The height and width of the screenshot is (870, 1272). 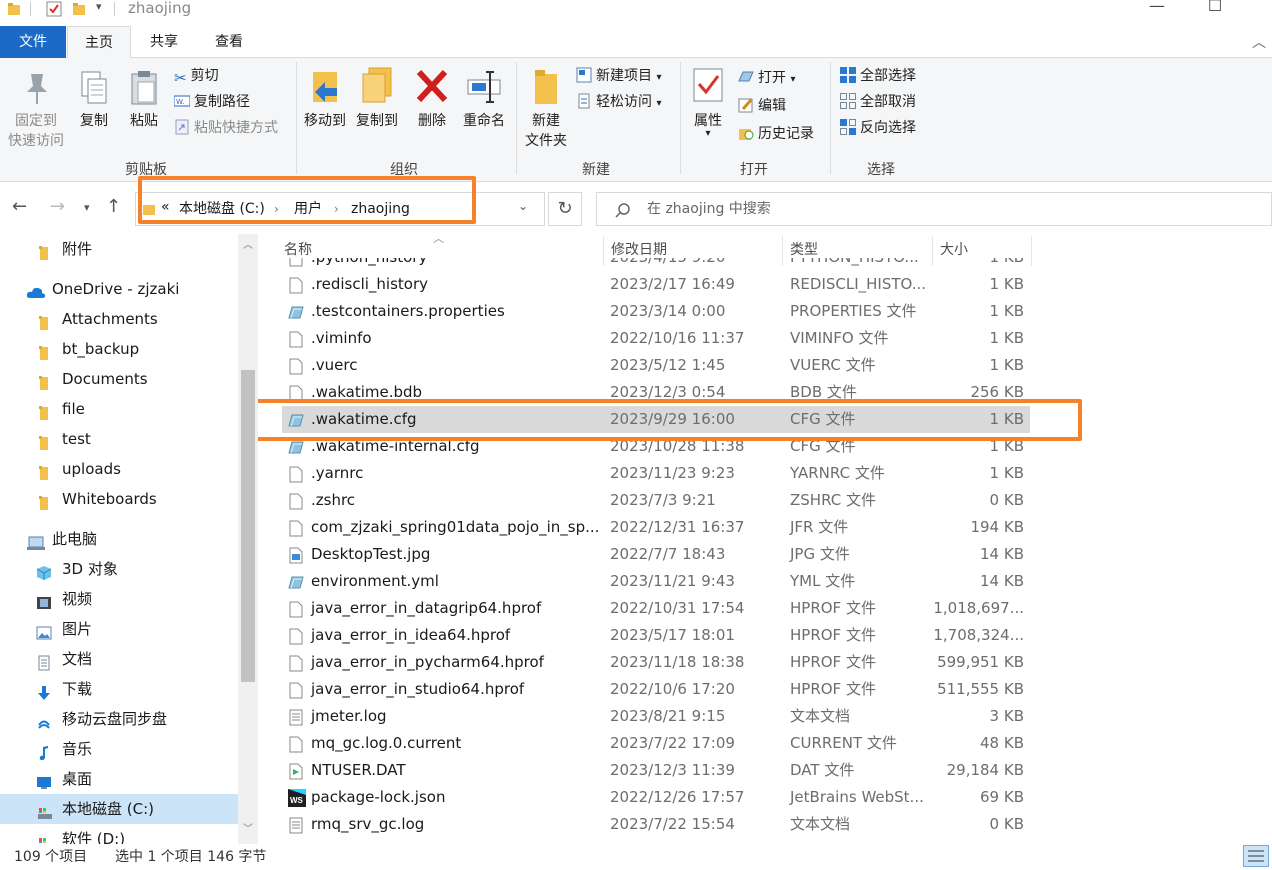 I want to click on move-to-icon, so click(x=325, y=87).